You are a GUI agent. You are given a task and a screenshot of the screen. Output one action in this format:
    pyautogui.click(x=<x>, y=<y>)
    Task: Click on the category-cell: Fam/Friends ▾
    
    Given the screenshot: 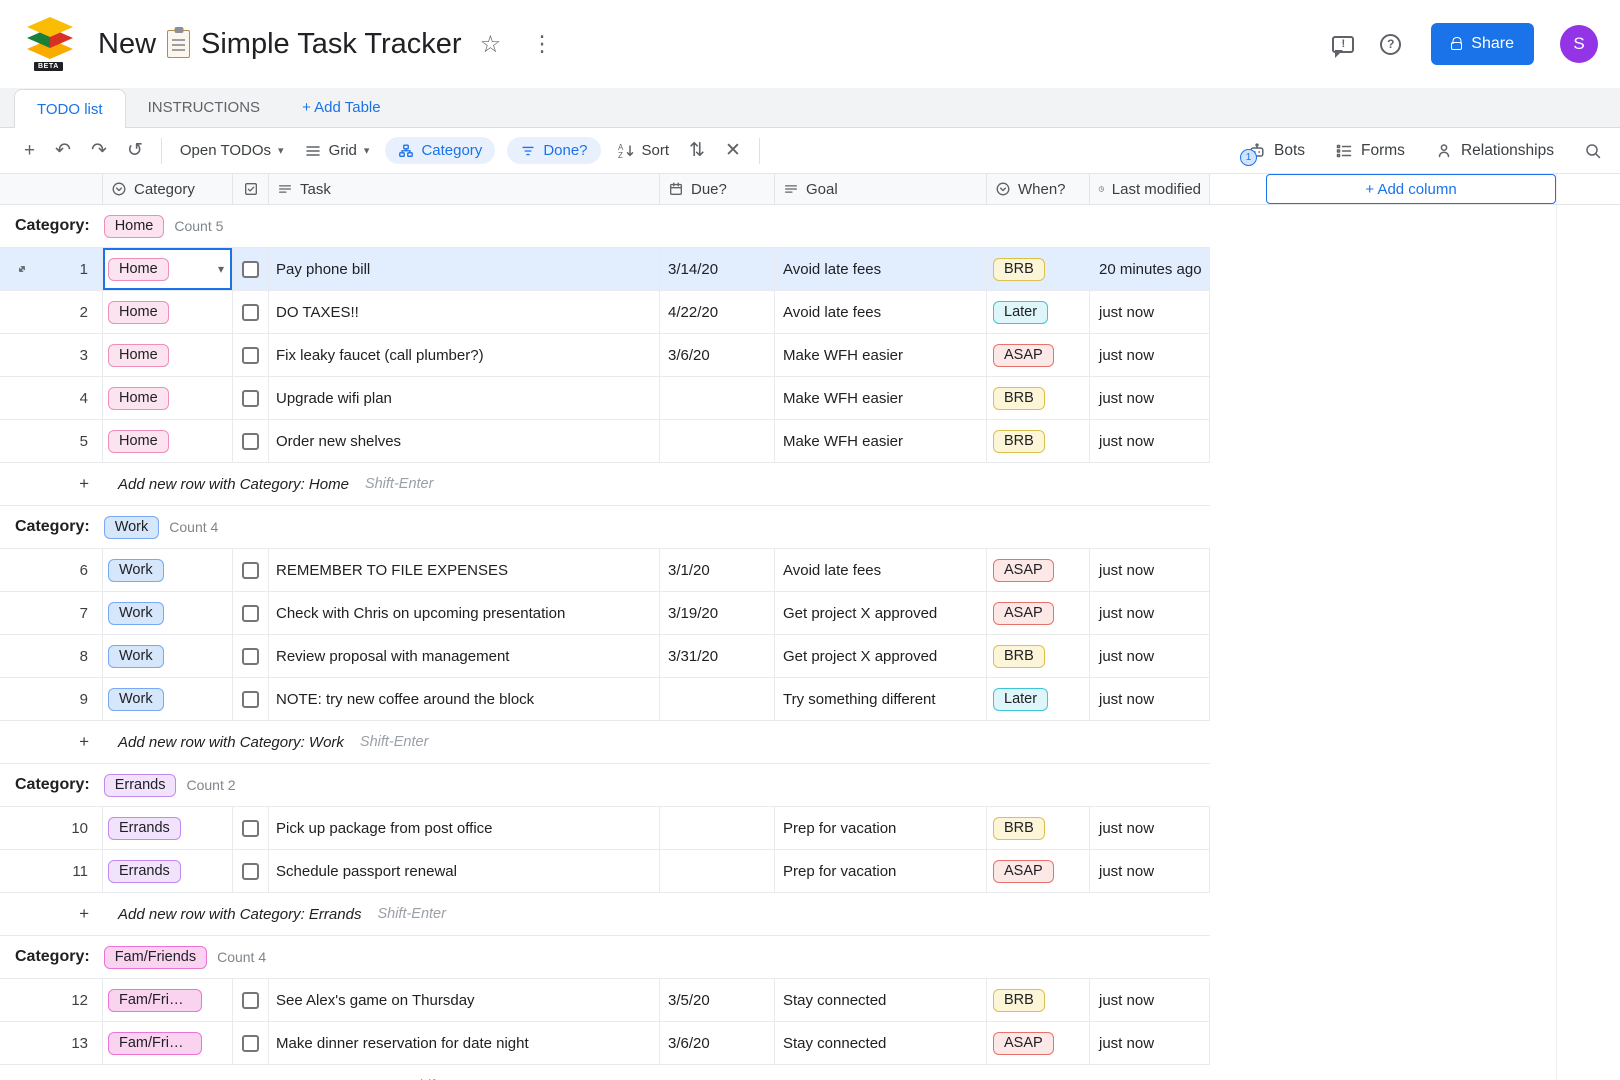 What is the action you would take?
    pyautogui.click(x=168, y=1043)
    